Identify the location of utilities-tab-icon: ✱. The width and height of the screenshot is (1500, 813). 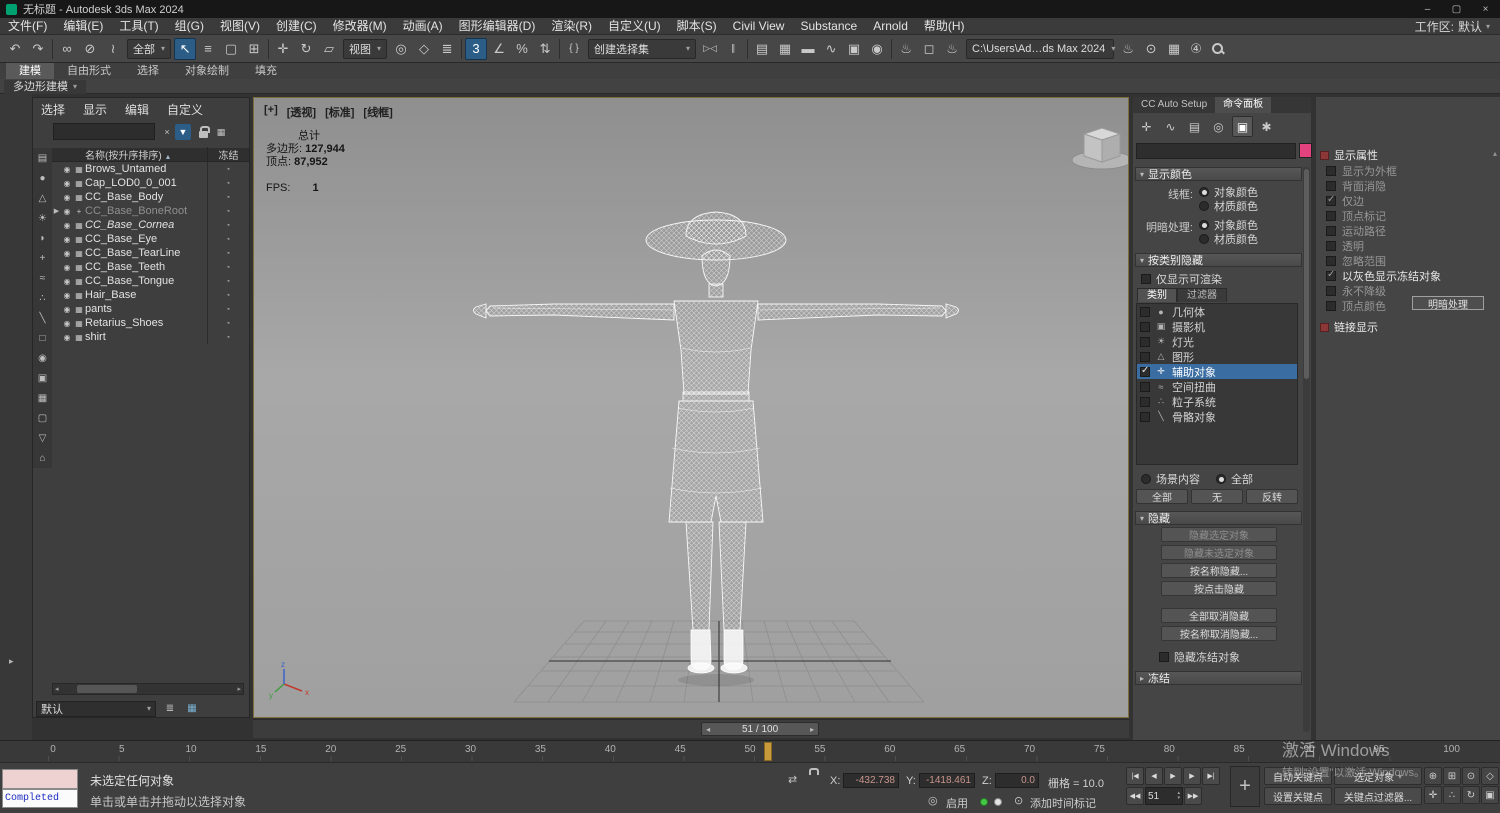
(1266, 126).